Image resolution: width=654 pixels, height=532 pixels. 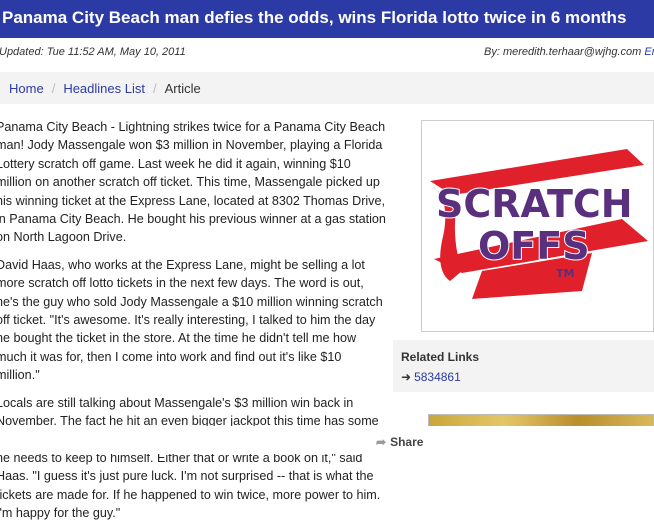 I want to click on breadcrumb-home-link: Home, so click(x=26, y=88).